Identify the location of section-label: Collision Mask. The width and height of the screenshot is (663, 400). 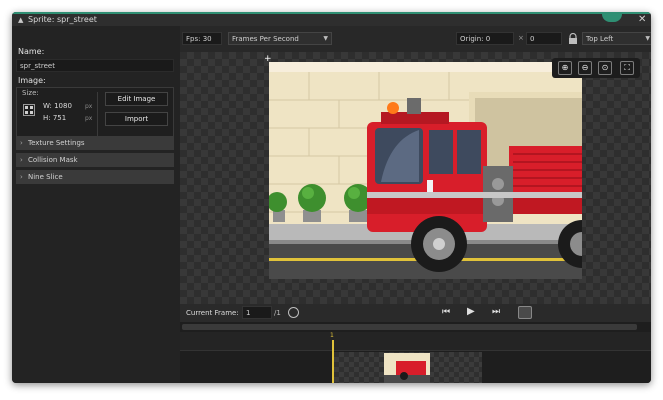
(53, 160).